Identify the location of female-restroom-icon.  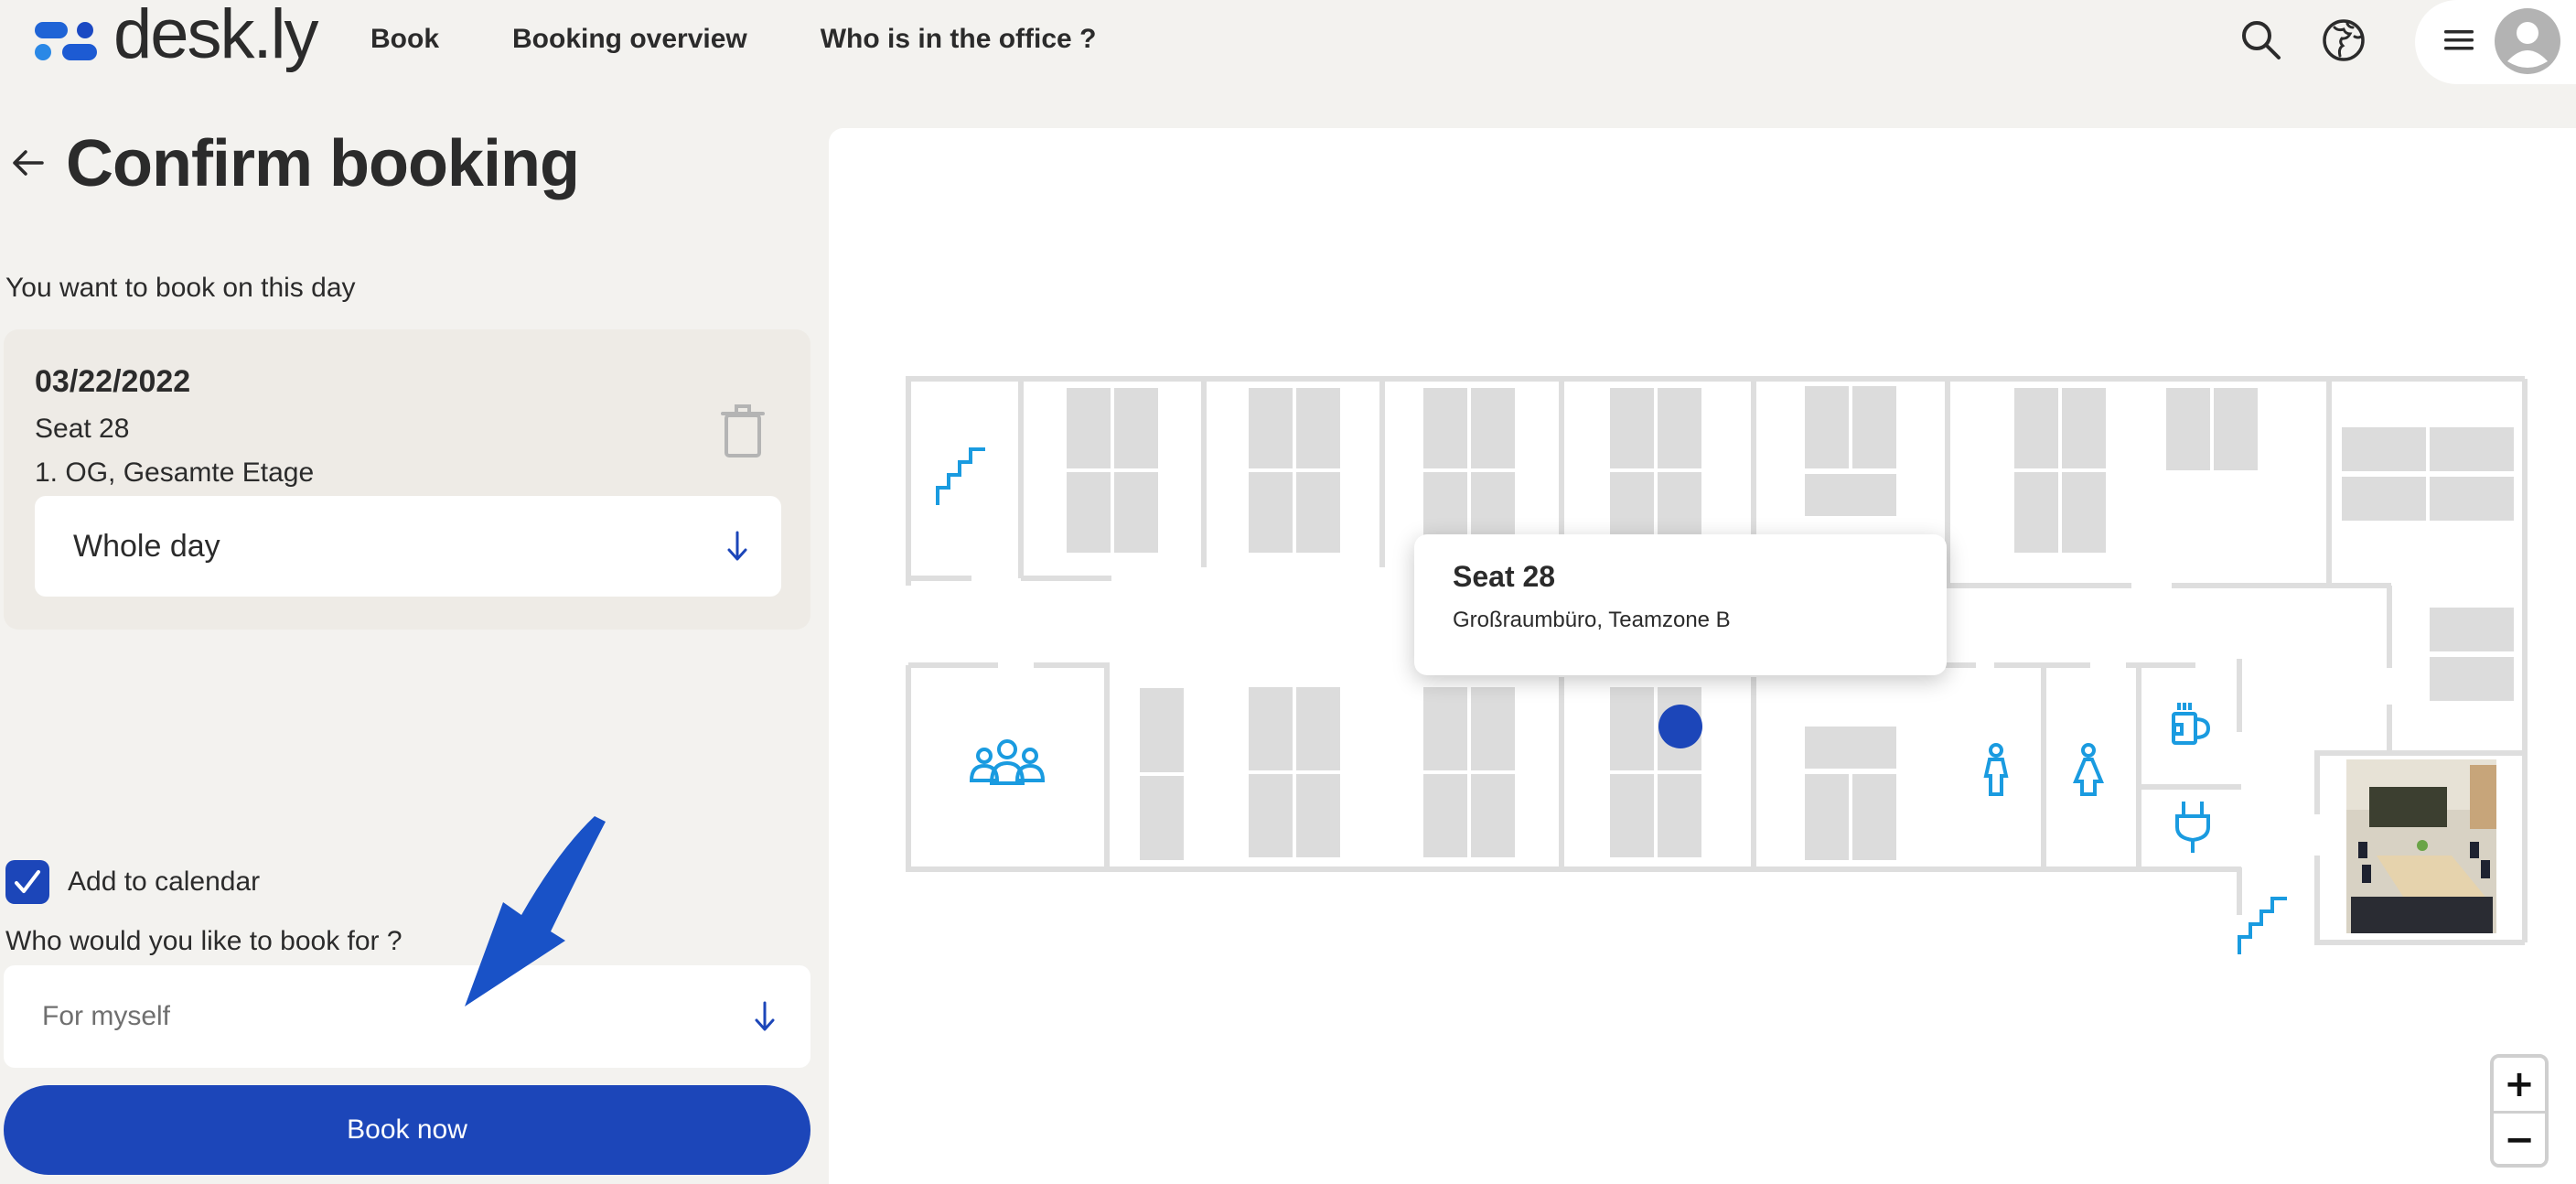
(2088, 769).